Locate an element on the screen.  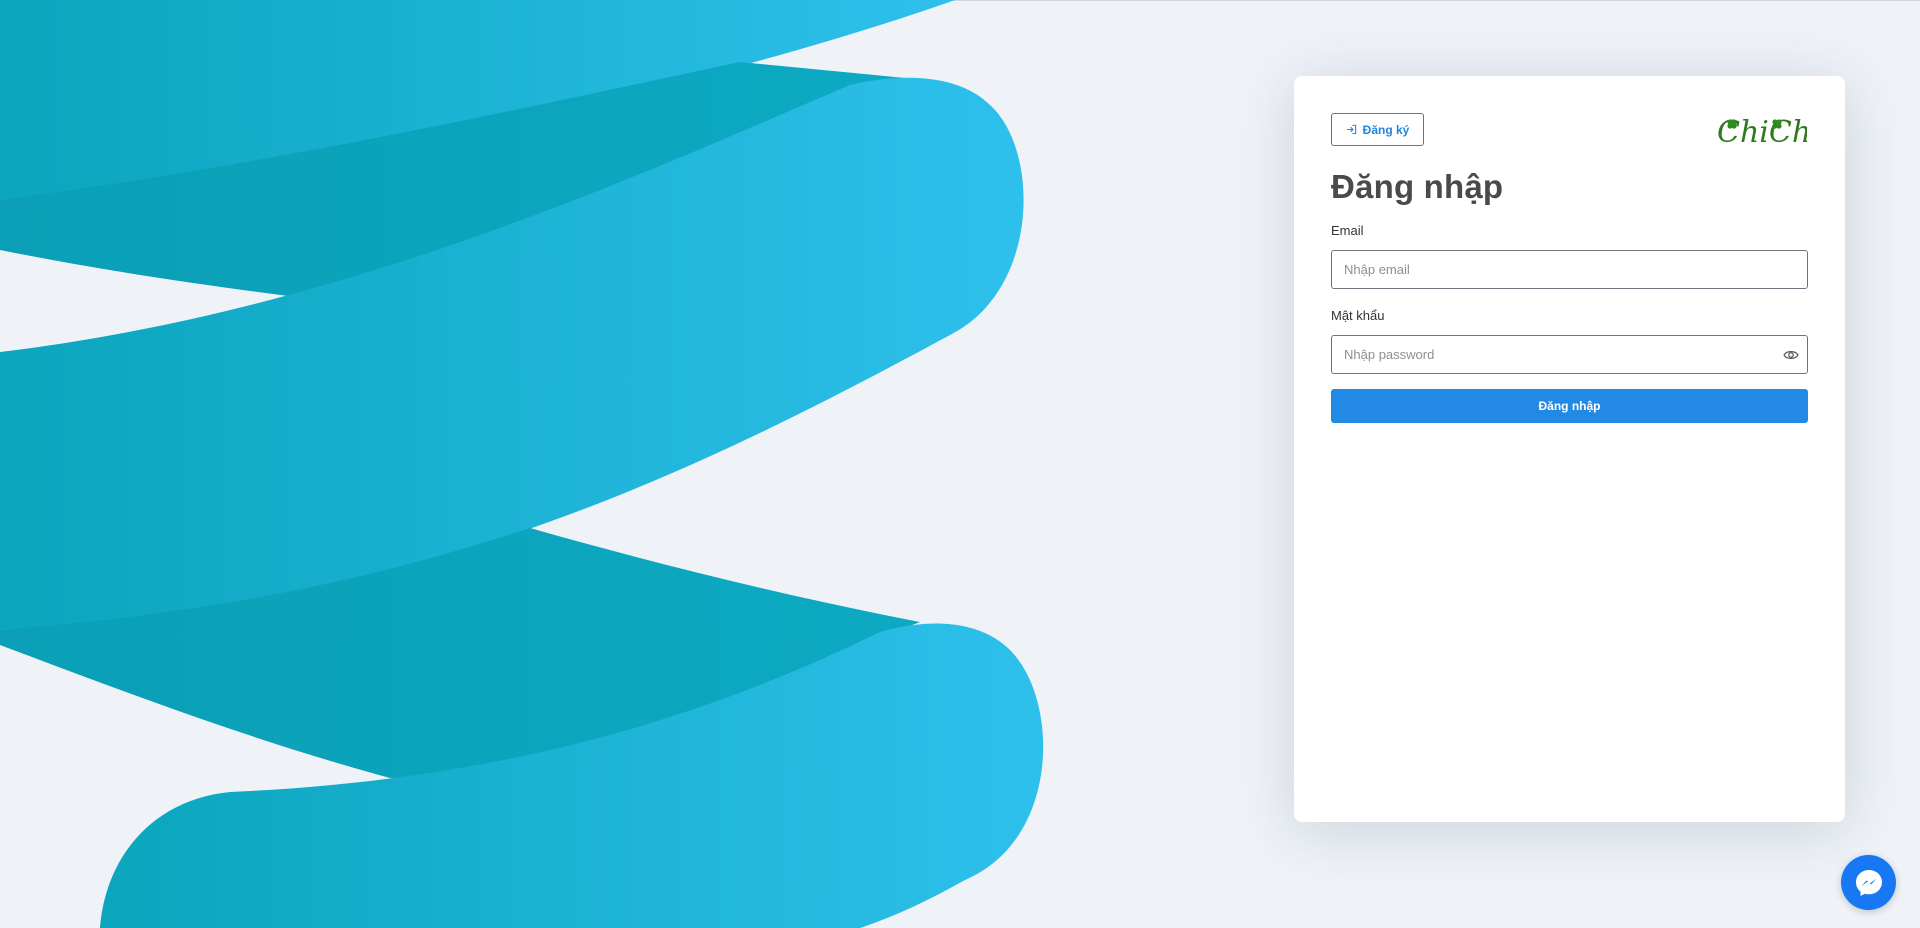
register-button: Đăng ký is located at coordinates (1377, 129).